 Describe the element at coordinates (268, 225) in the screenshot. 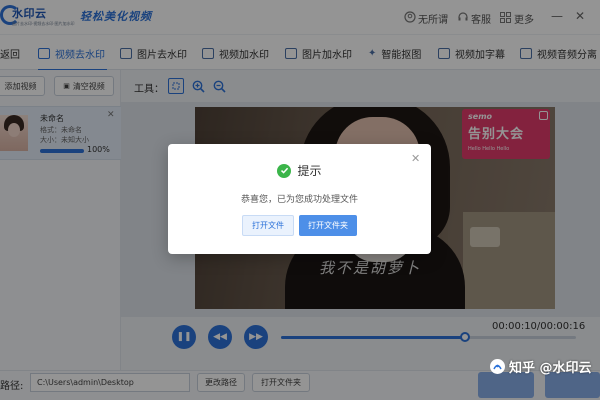

I see `open-file-button: 打开文件` at that location.